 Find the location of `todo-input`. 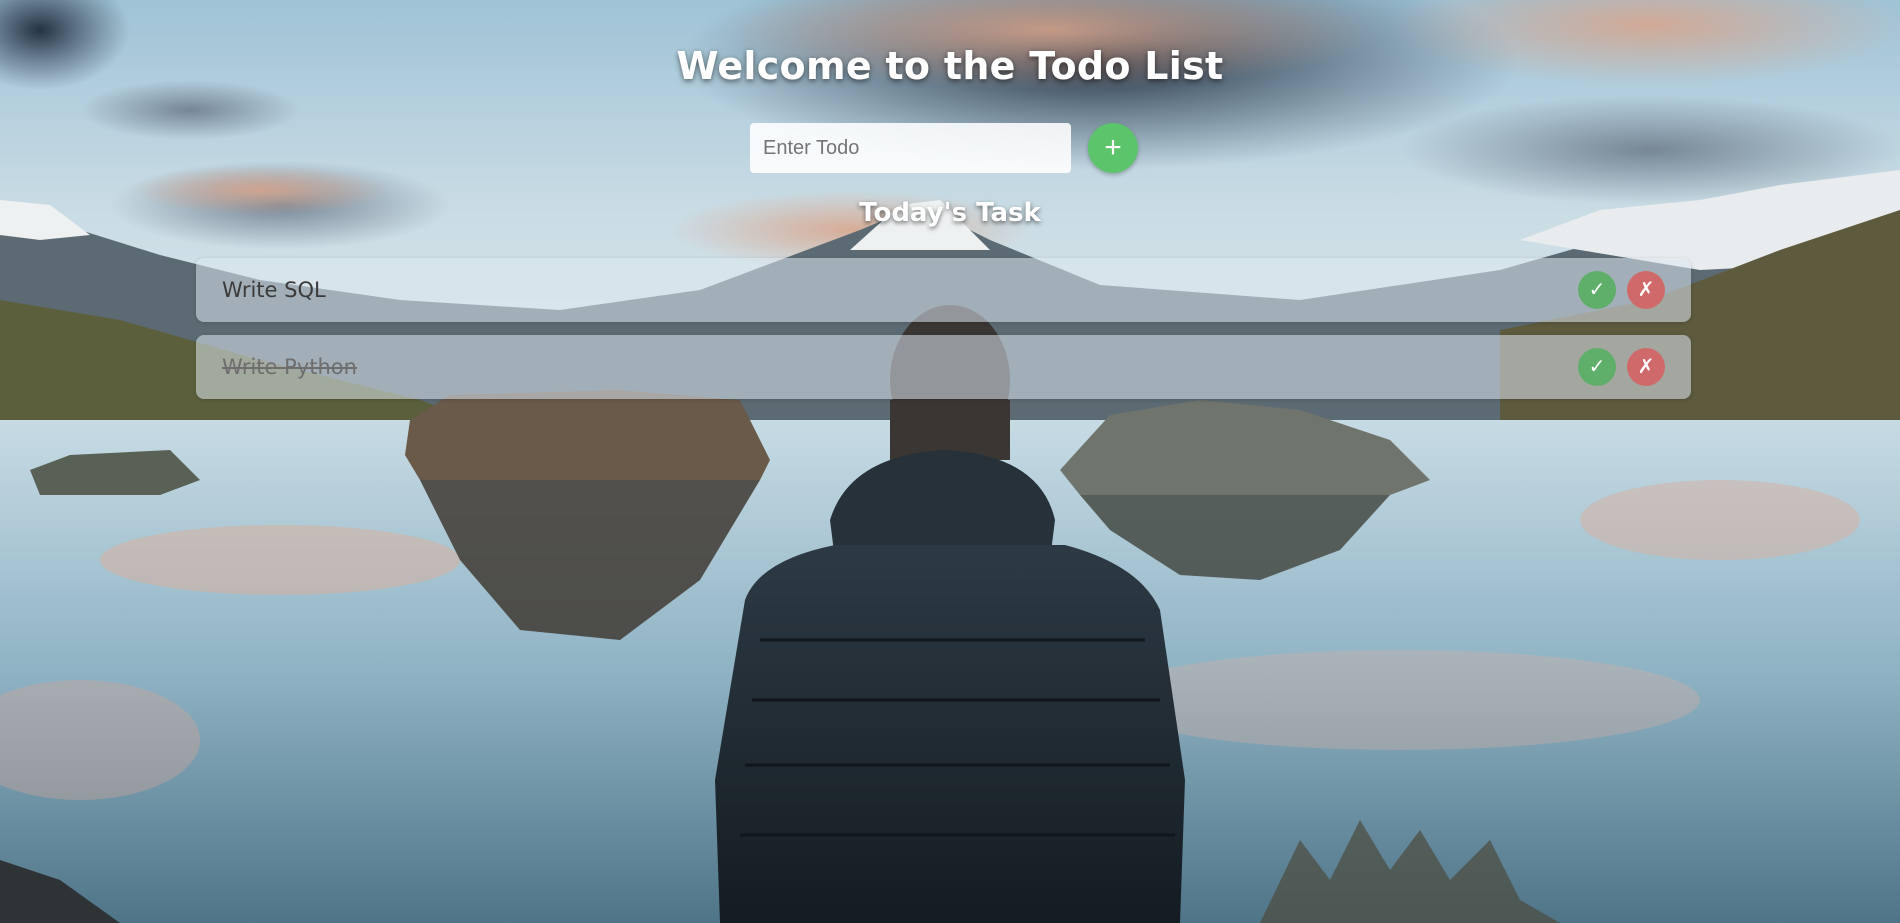

todo-input is located at coordinates (910, 148).